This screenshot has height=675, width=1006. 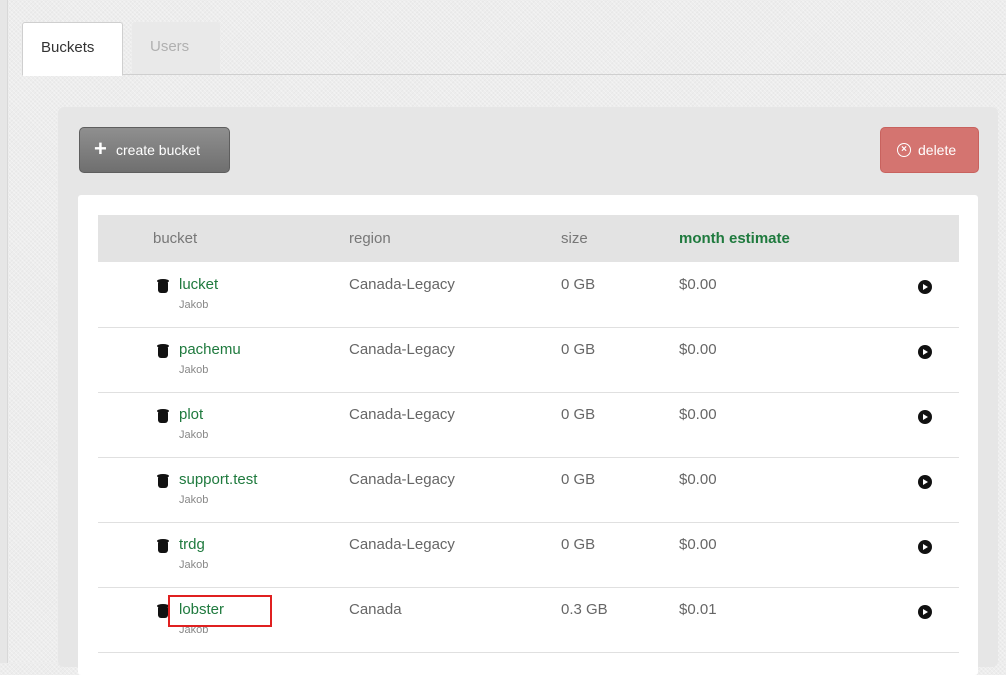 I want to click on delete-button: × delete, so click(x=929, y=150).